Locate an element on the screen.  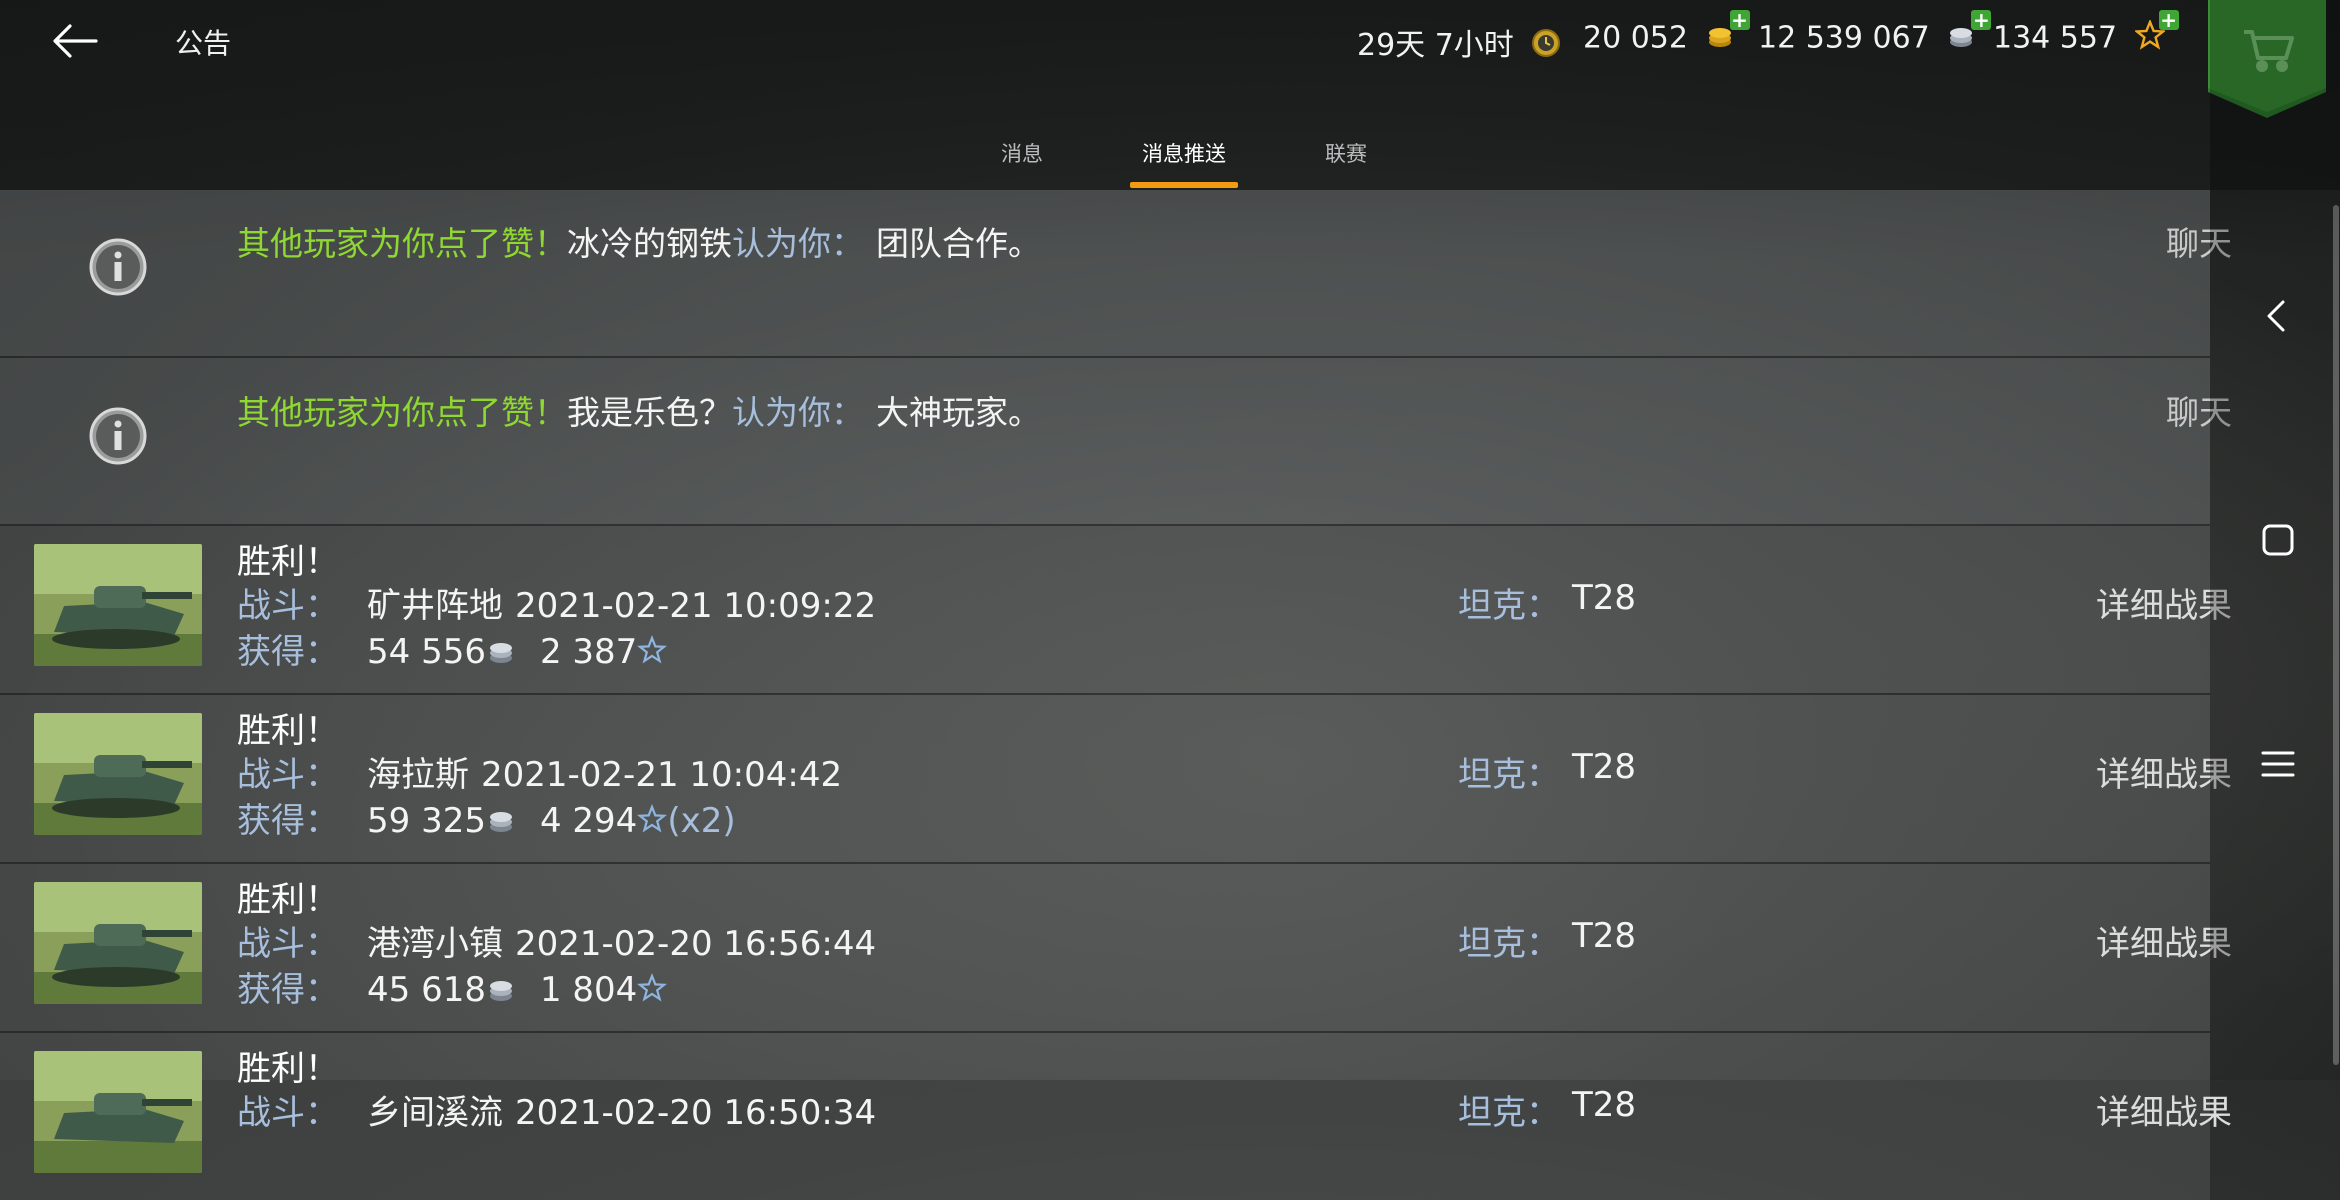
tab-push-messages: 消息推送 is located at coordinates (1184, 153).